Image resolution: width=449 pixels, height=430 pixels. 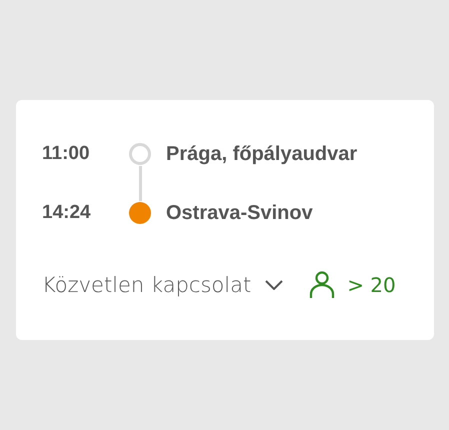 What do you see at coordinates (274, 285) in the screenshot?
I see `chevron-icon` at bounding box center [274, 285].